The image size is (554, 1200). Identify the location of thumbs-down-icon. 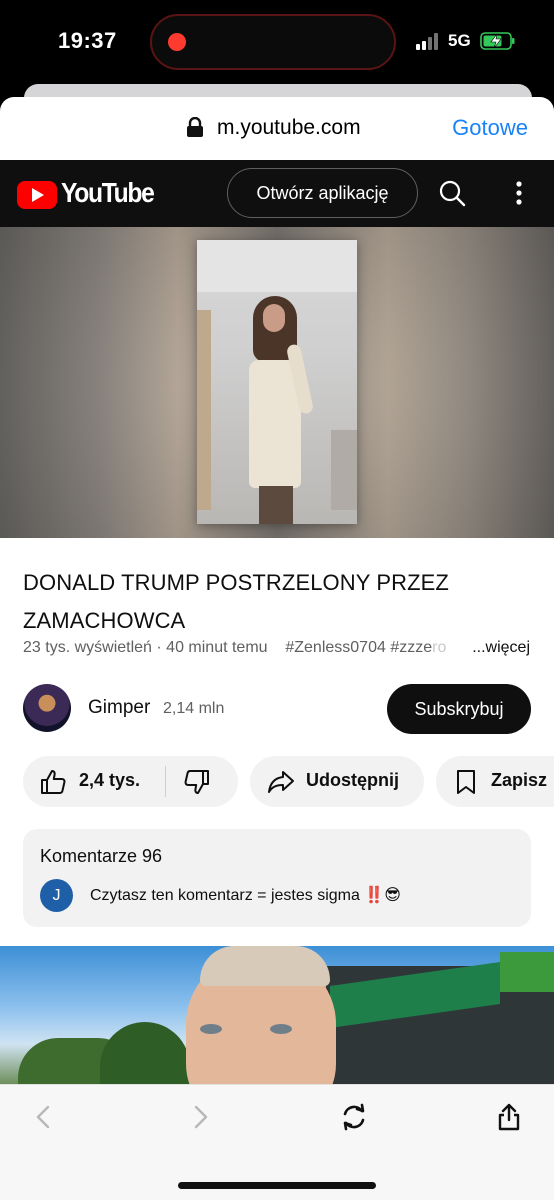
(197, 782).